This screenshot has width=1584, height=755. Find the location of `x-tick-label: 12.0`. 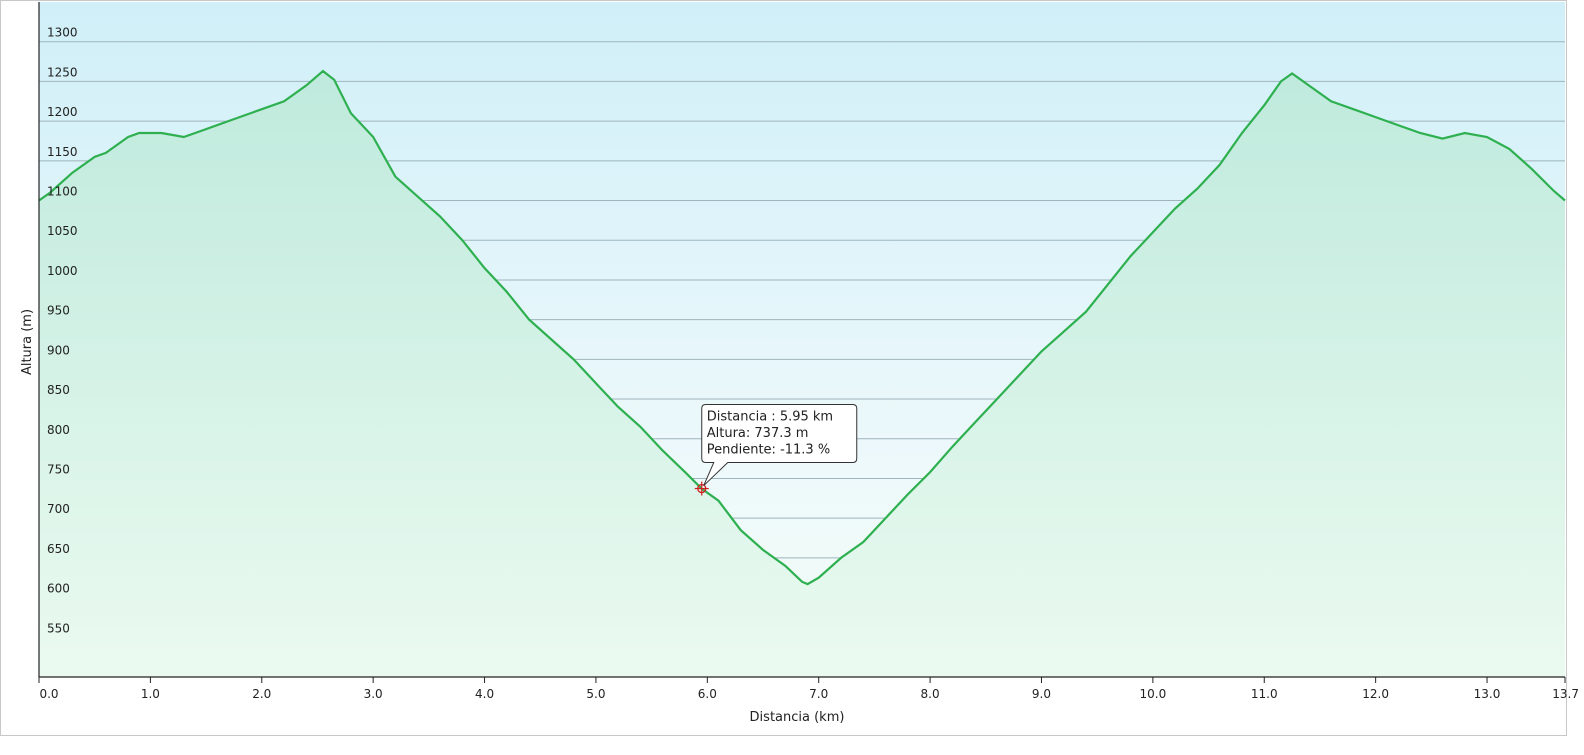

x-tick-label: 12.0 is located at coordinates (1375, 694).